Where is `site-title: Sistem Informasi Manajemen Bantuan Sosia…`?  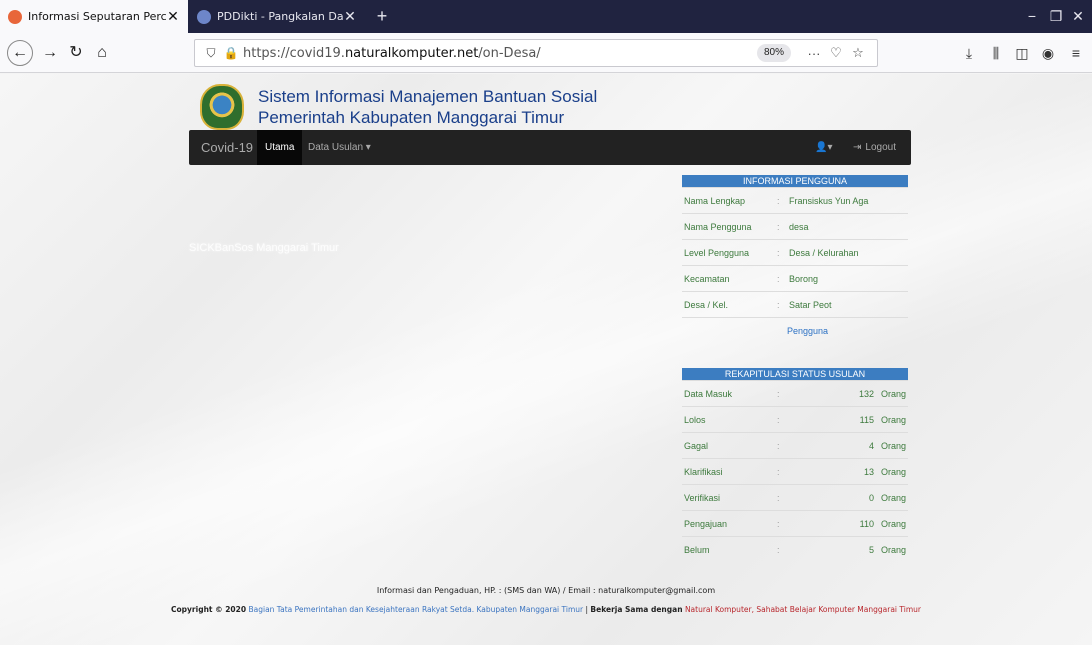
site-title: Sistem Informasi Manajemen Bantuan Sosia… is located at coordinates (427, 107).